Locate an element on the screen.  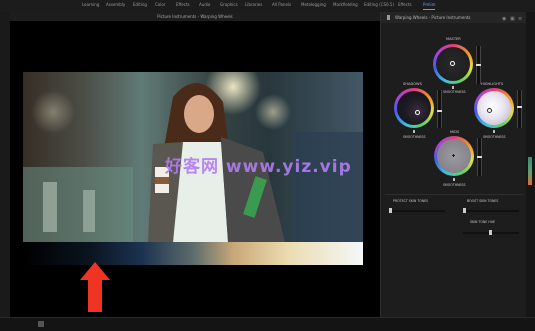
bottom-bar is located at coordinates (267, 324).